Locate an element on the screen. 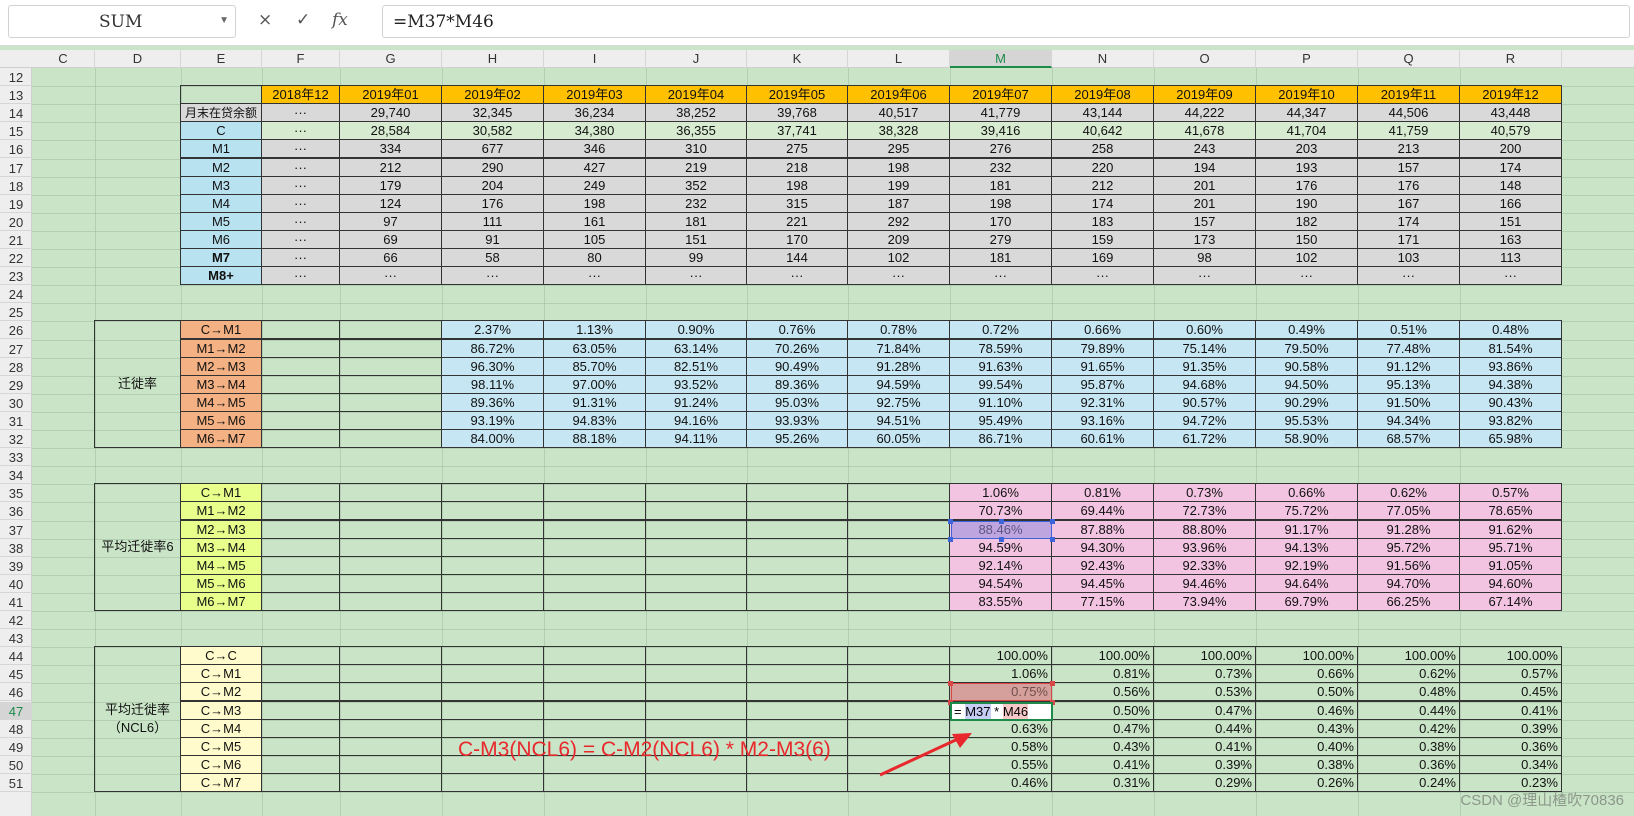 Image resolution: width=1634 pixels, height=816 pixels. balance-cell: 194 is located at coordinates (1204, 167).